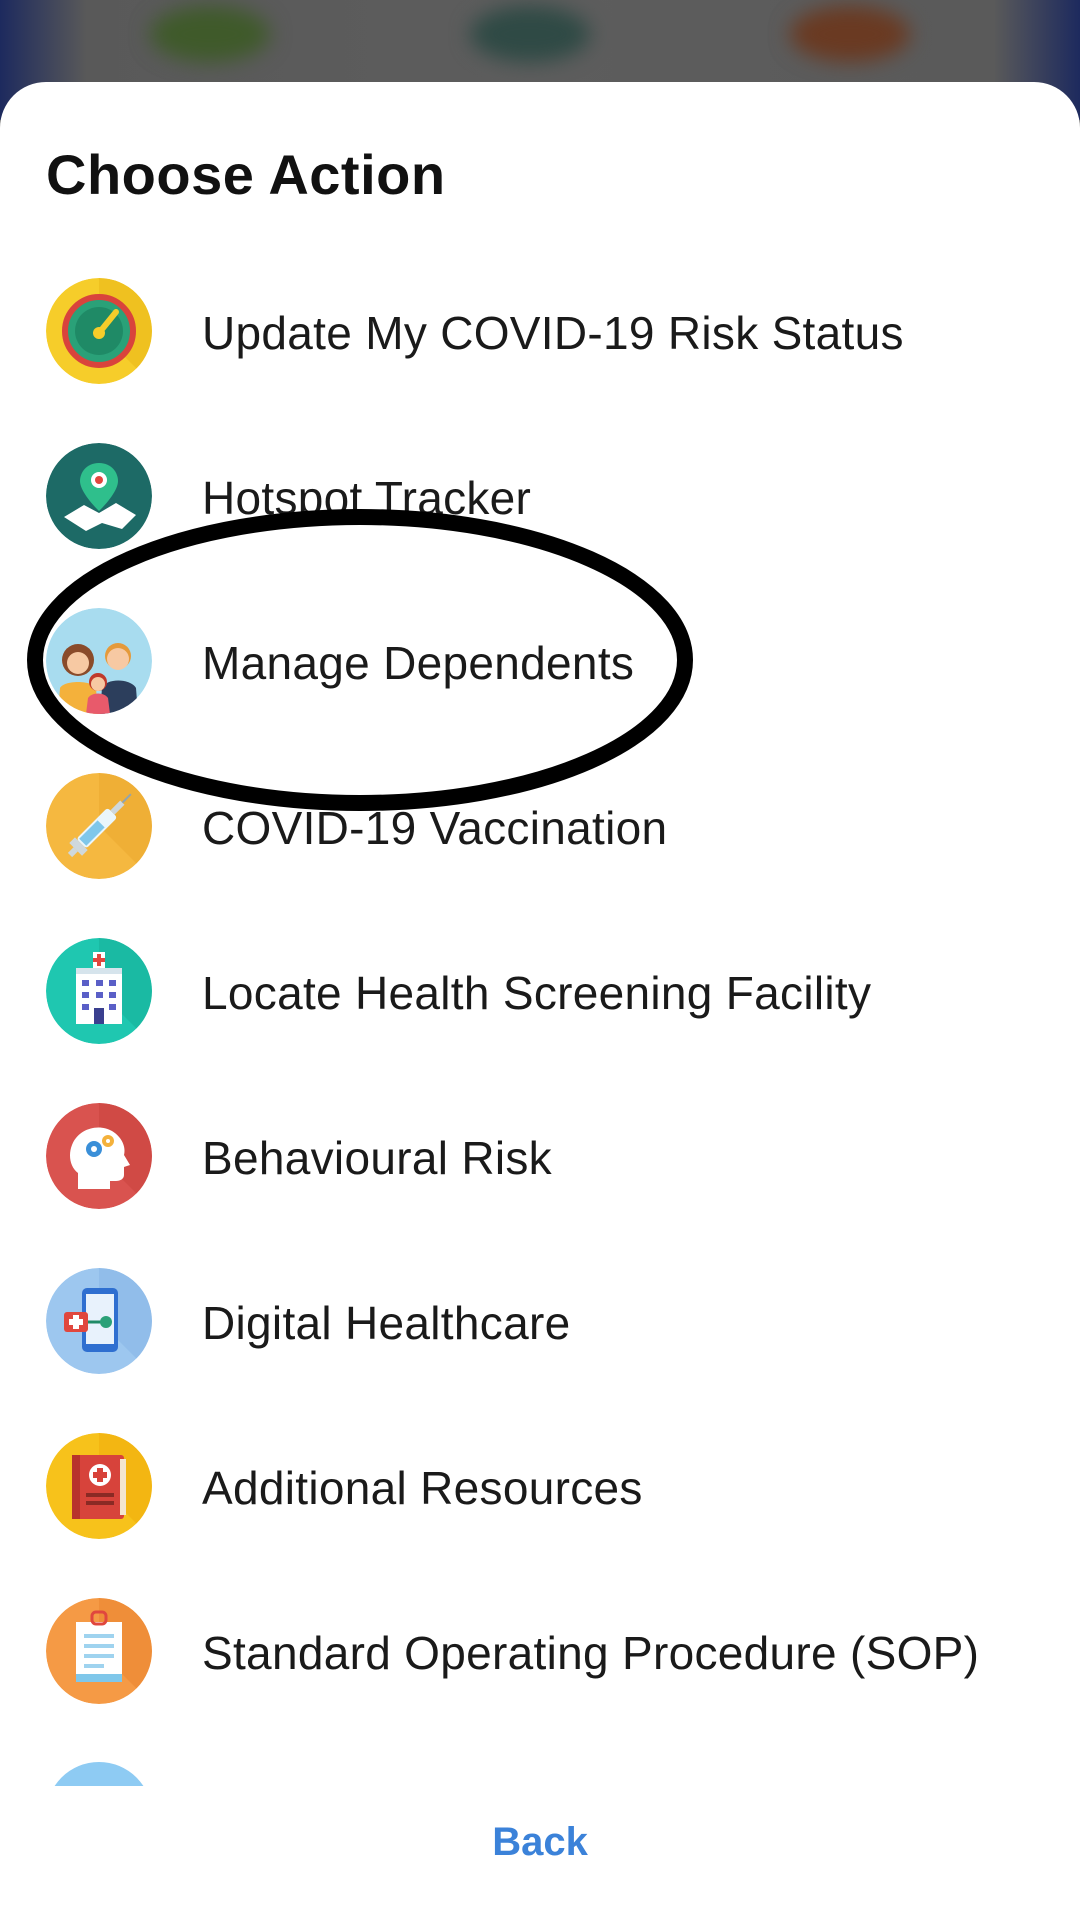  I want to click on action-item-label: Update My COVID-19 Risk Status, so click(553, 333).